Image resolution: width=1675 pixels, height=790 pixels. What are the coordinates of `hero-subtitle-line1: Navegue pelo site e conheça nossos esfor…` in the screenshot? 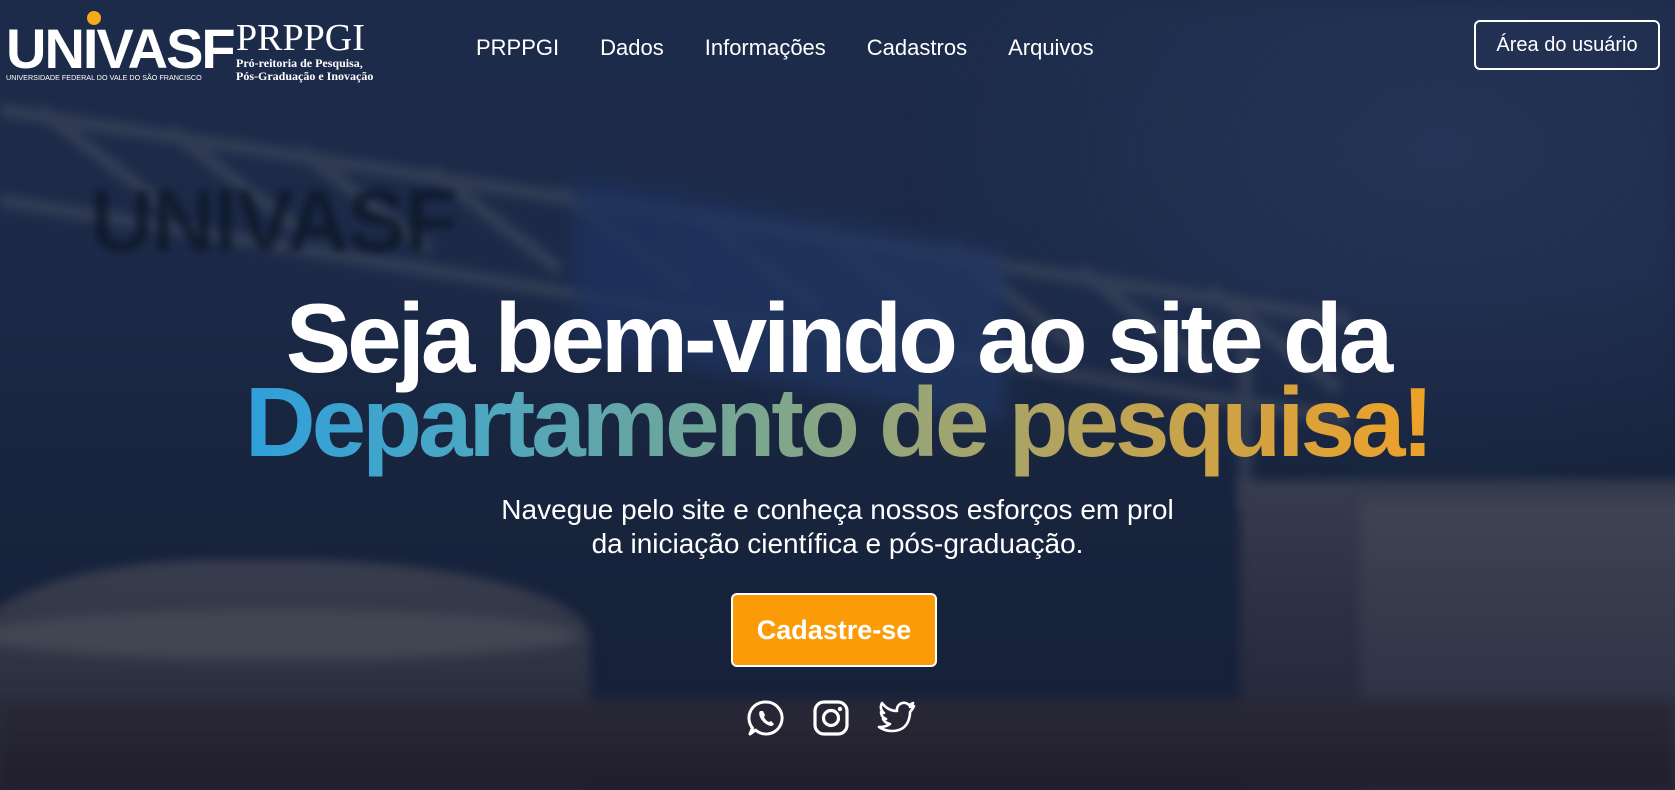 It's located at (837, 509).